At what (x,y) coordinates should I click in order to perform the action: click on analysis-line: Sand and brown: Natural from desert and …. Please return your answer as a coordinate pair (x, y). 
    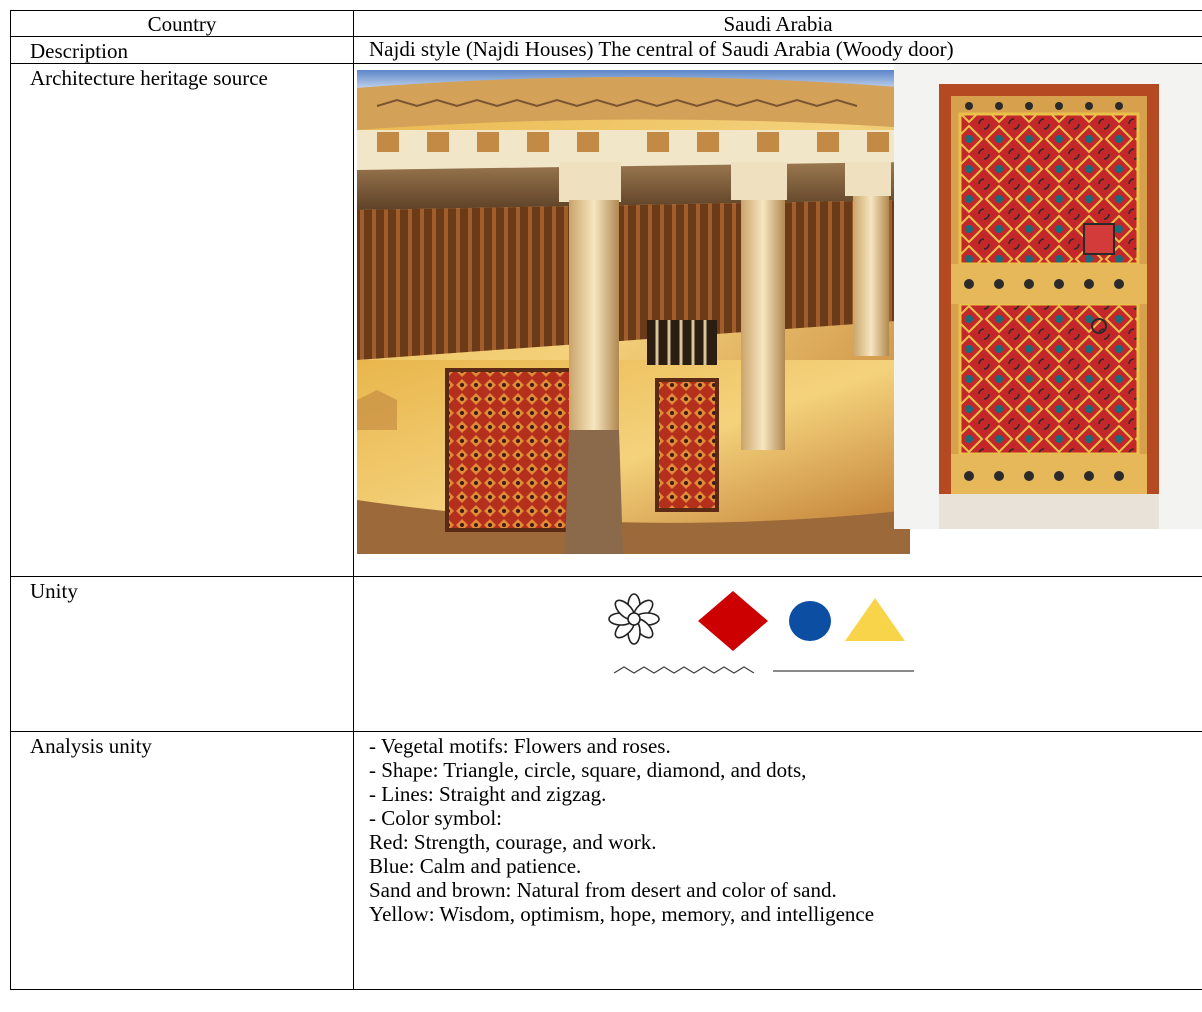
    Looking at the image, I should click on (603, 890).